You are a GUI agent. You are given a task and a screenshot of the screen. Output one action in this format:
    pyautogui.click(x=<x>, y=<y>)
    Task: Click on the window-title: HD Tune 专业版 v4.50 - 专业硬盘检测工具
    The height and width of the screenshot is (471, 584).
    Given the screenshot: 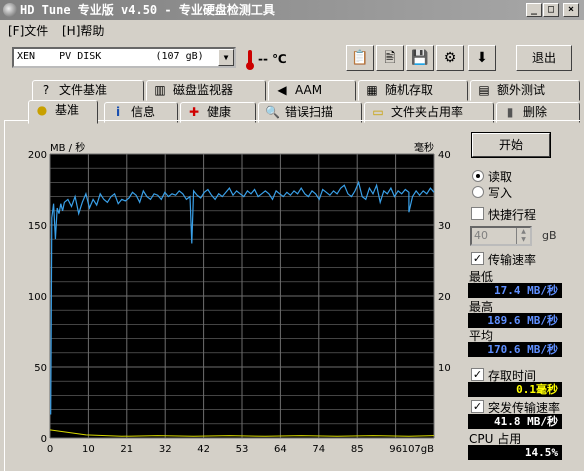 What is the action you would take?
    pyautogui.click(x=147, y=10)
    